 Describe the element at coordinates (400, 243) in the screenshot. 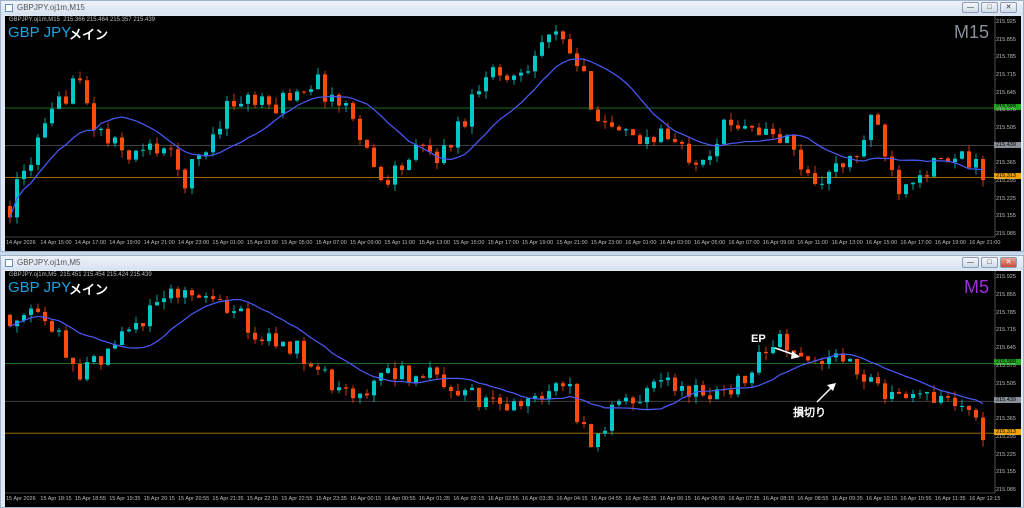

I see `time-tick-label: 15 Apr 11:00` at that location.